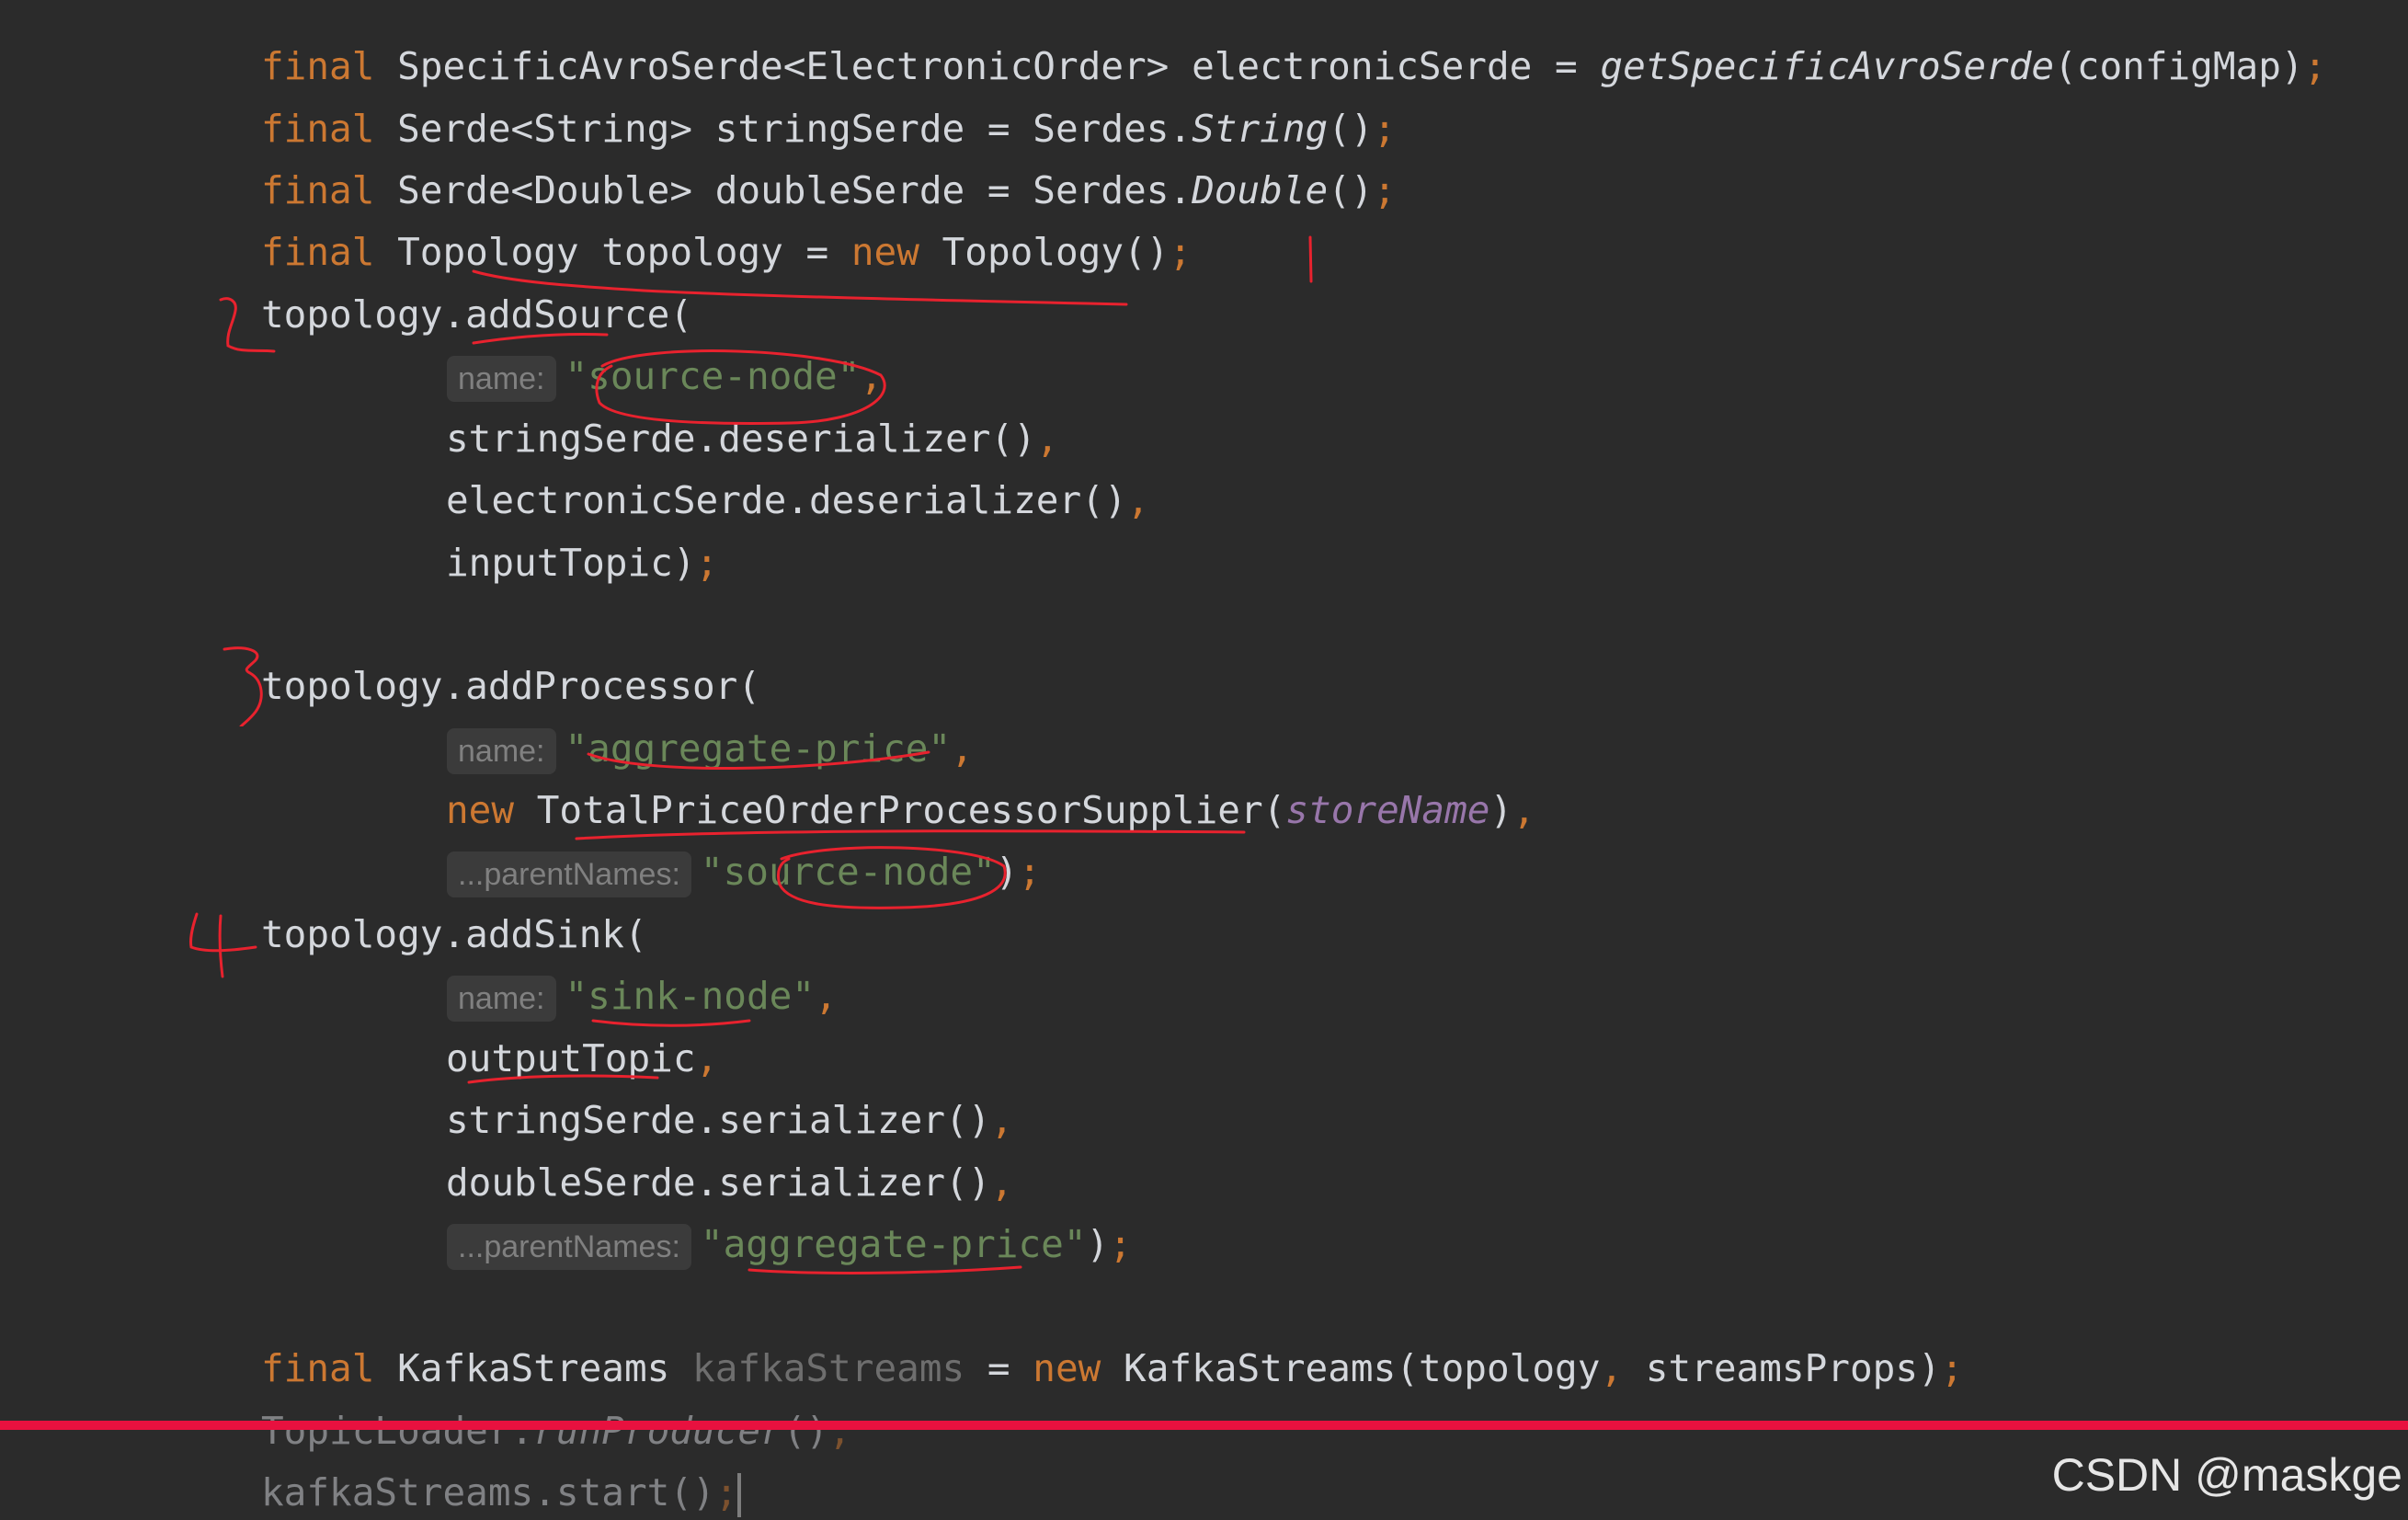  Describe the element at coordinates (911, 834) in the screenshot. I see `underline-supplier` at that location.